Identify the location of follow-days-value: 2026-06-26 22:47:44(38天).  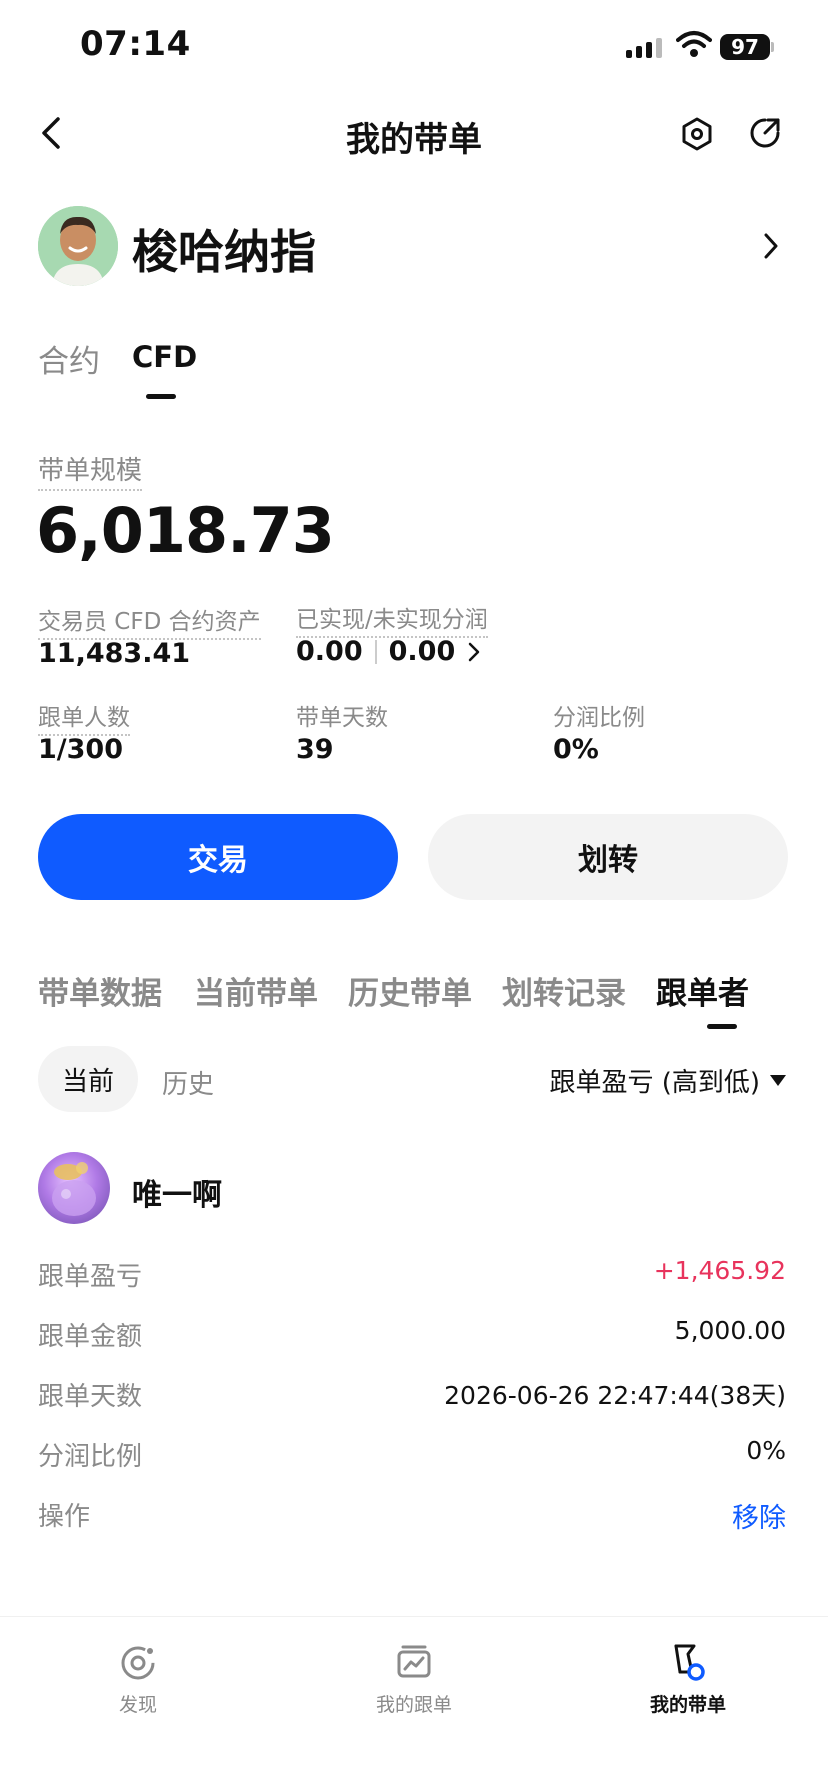
(615, 1395).